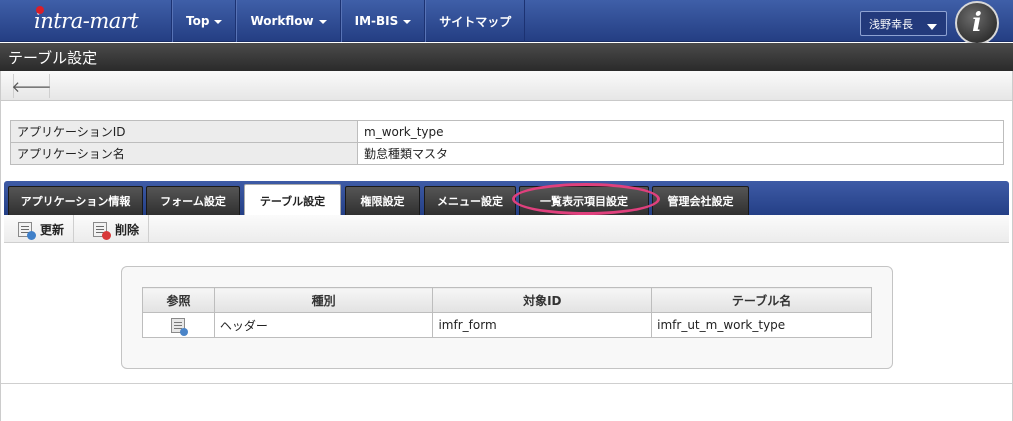  I want to click on update-label: 更新, so click(52, 229).